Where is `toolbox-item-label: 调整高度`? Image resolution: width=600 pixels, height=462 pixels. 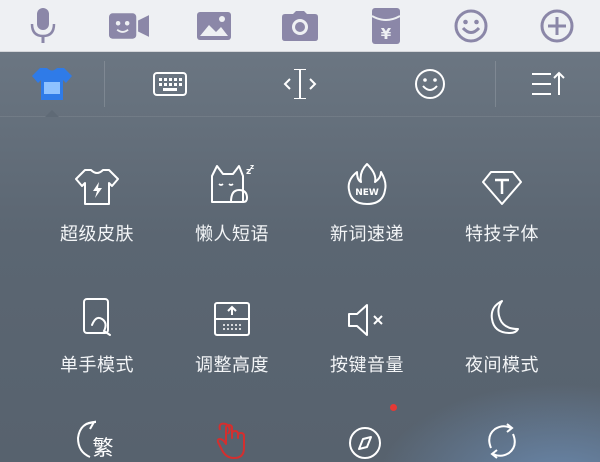 toolbox-item-label: 调整高度 is located at coordinates (232, 365).